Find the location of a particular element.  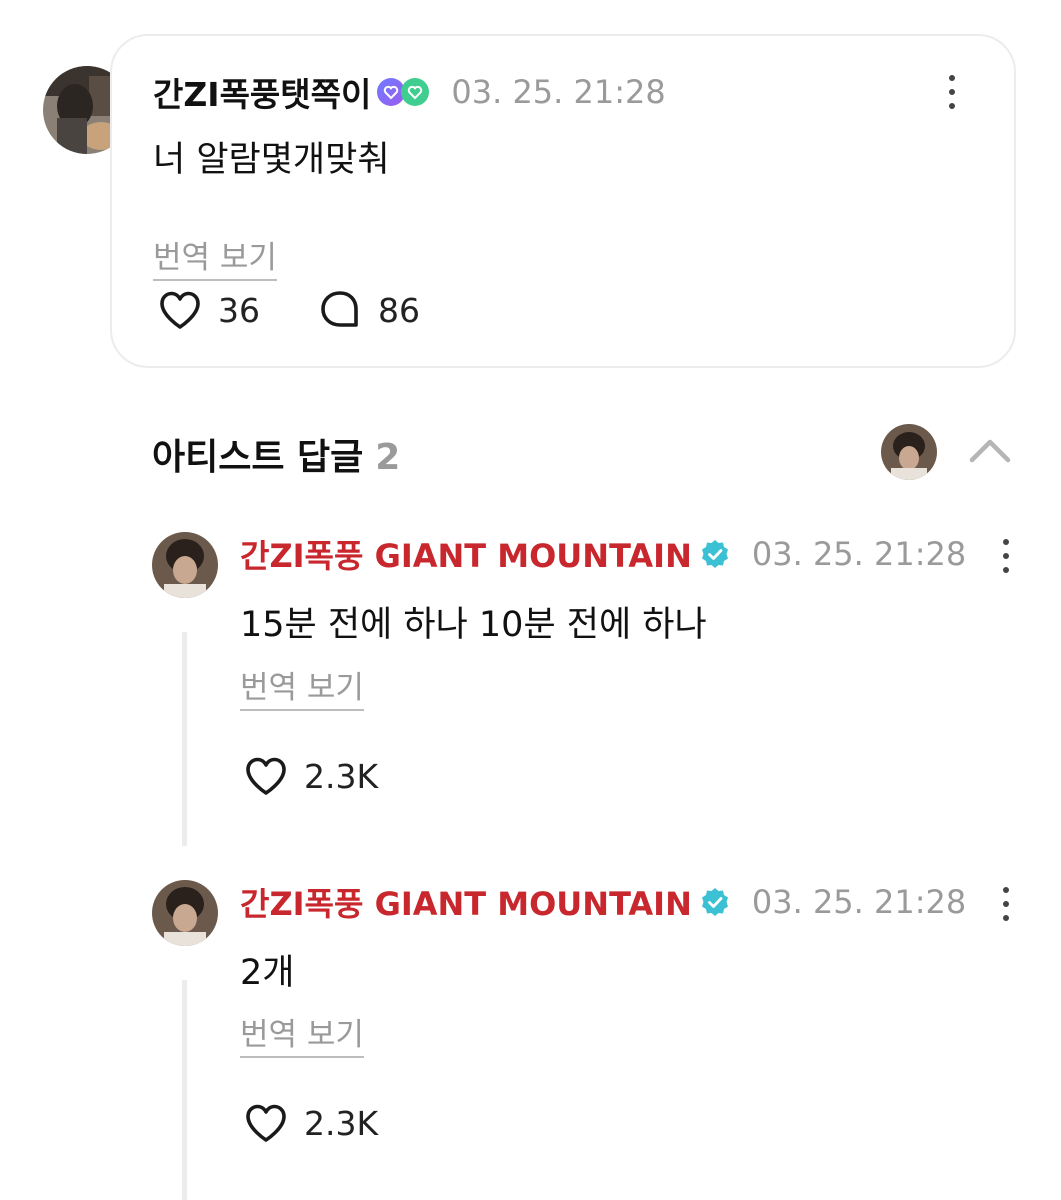

artist-avatar-small is located at coordinates (909, 452).